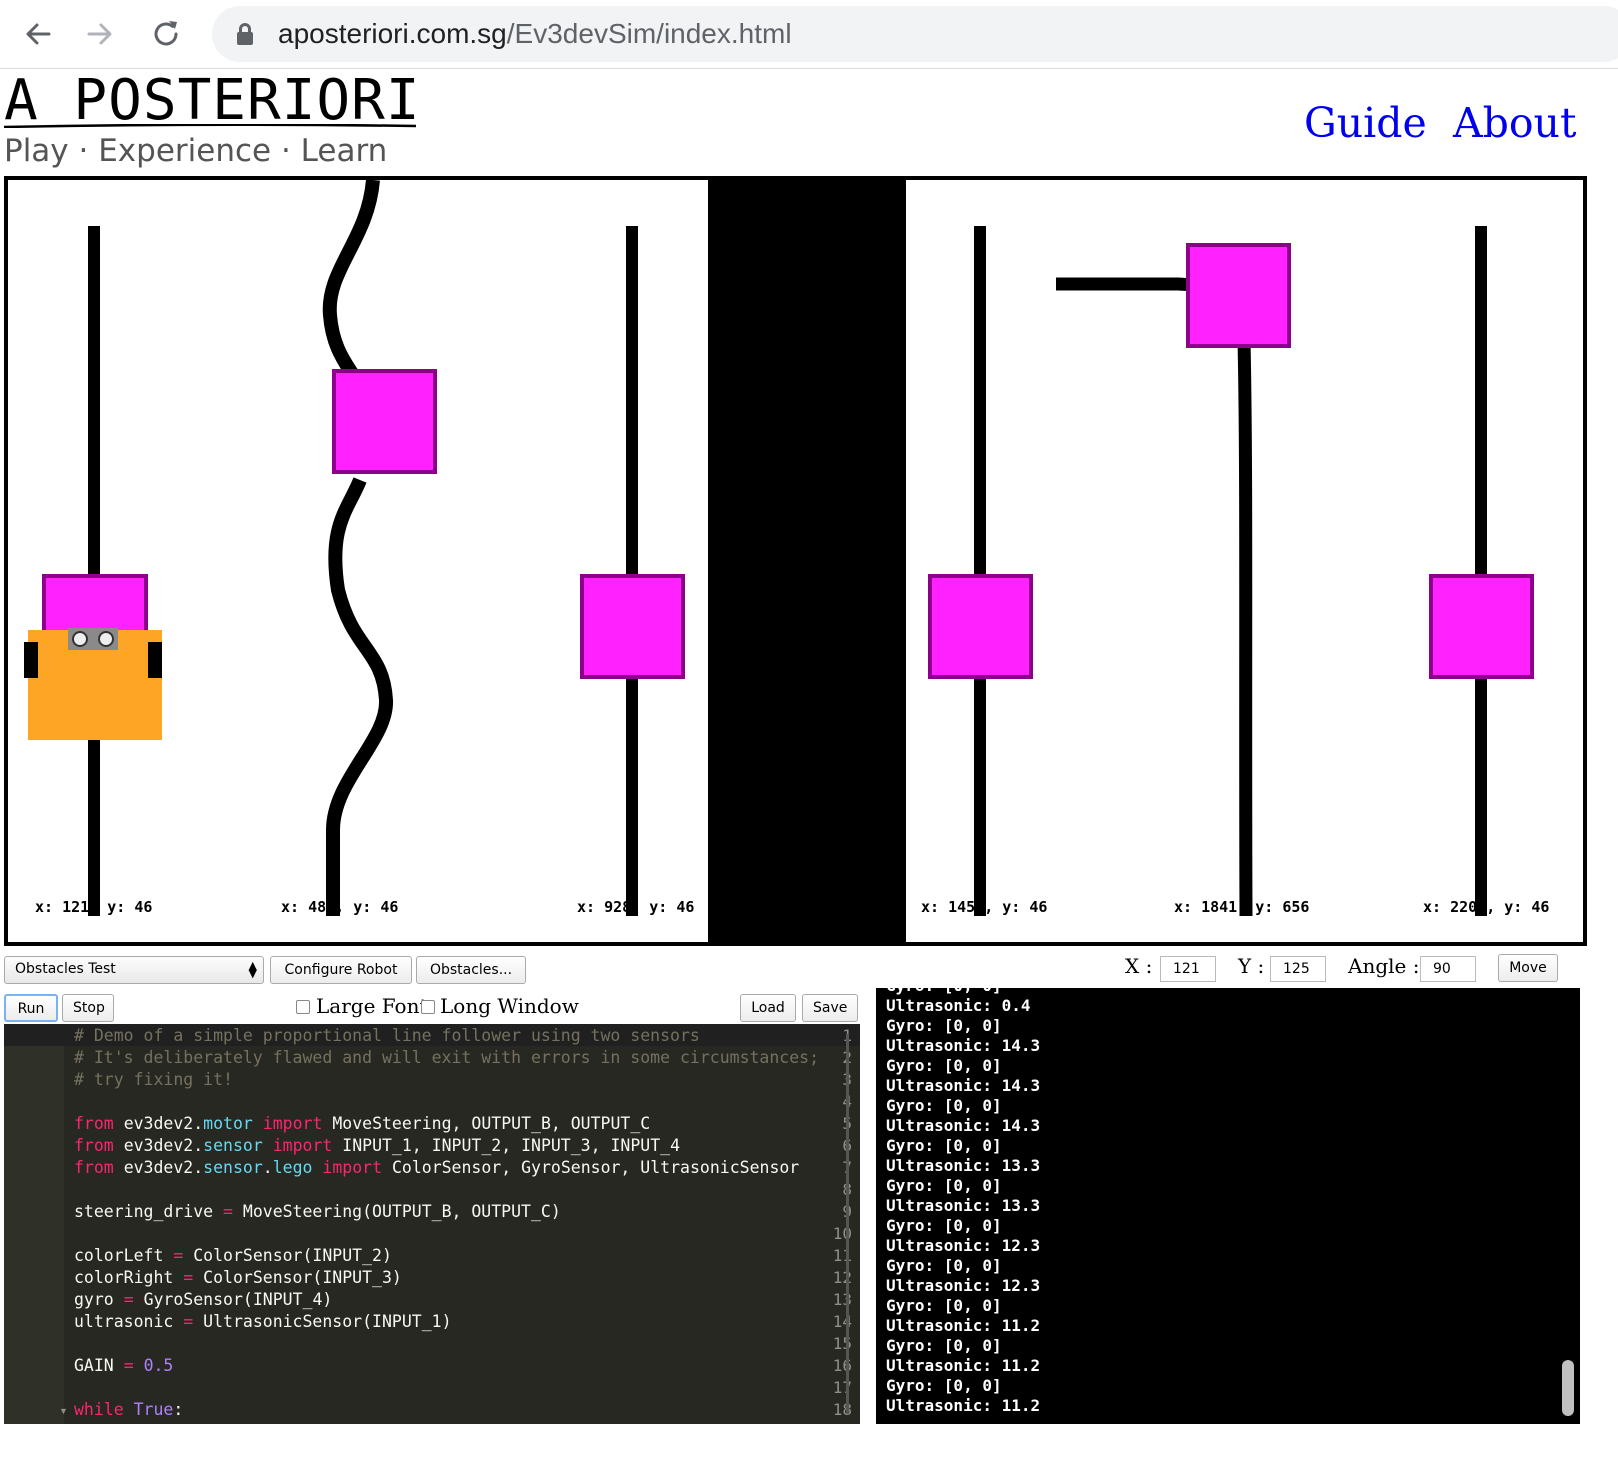 Image resolution: width=1618 pixels, height=1470 pixels. Describe the element at coordinates (963, 1365) in the screenshot. I see `console-line: Ultrasonic: 11.2` at that location.